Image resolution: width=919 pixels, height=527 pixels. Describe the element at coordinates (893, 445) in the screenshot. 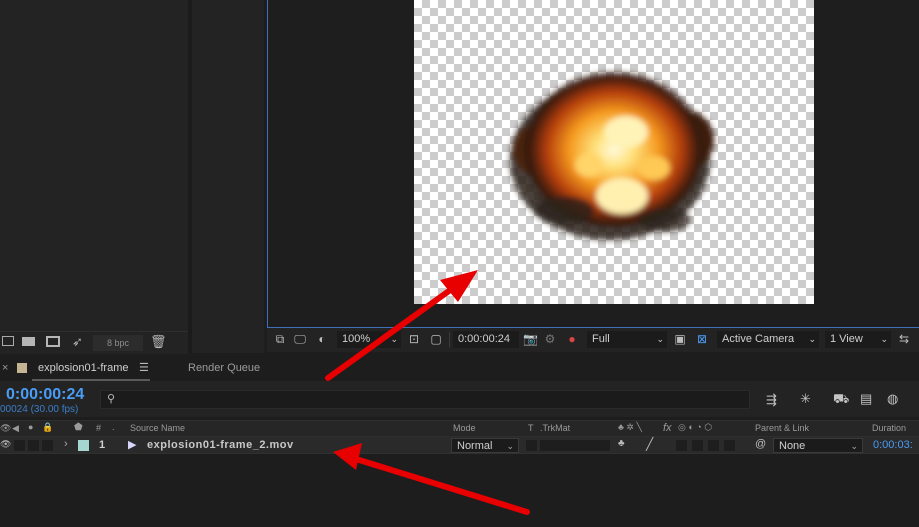

I see `layer-duration: 0:00:03:` at that location.